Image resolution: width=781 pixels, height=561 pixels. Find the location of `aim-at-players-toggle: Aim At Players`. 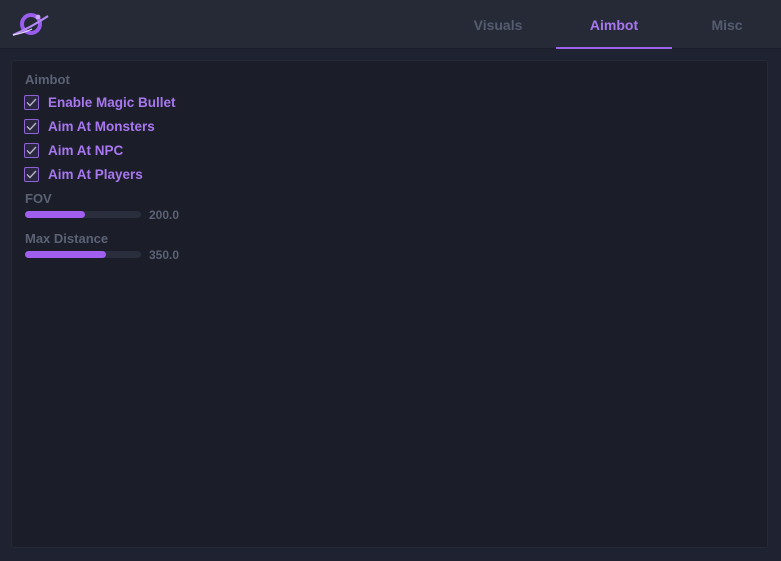

aim-at-players-toggle: Aim At Players is located at coordinates (83, 174).